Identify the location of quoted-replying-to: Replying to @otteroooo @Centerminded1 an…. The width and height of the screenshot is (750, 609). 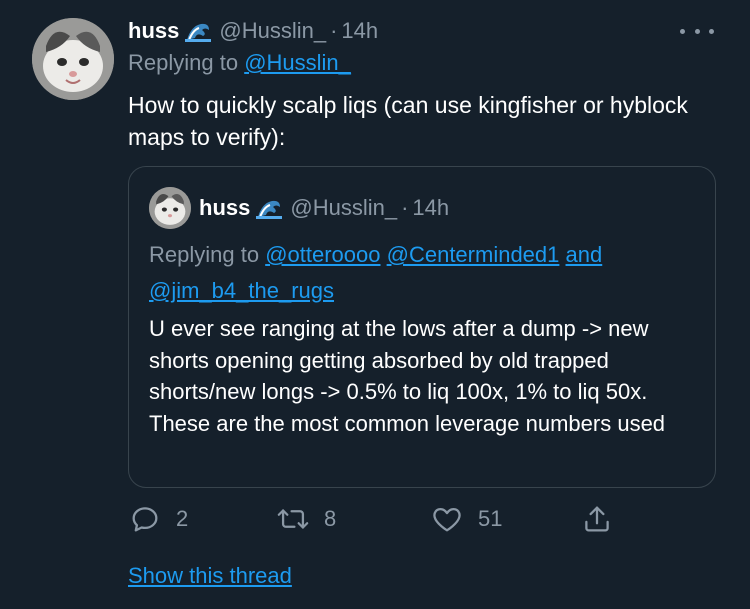
(419, 273).